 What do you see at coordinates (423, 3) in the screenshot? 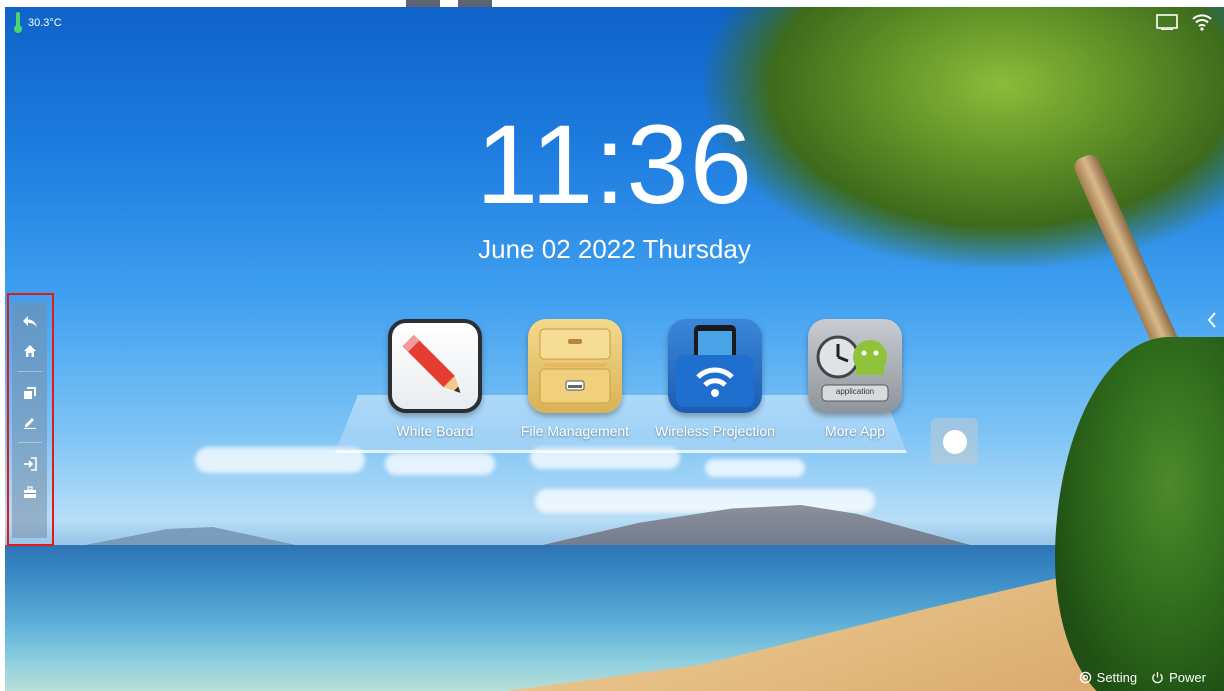
I see `top-window-tab-left` at bounding box center [423, 3].